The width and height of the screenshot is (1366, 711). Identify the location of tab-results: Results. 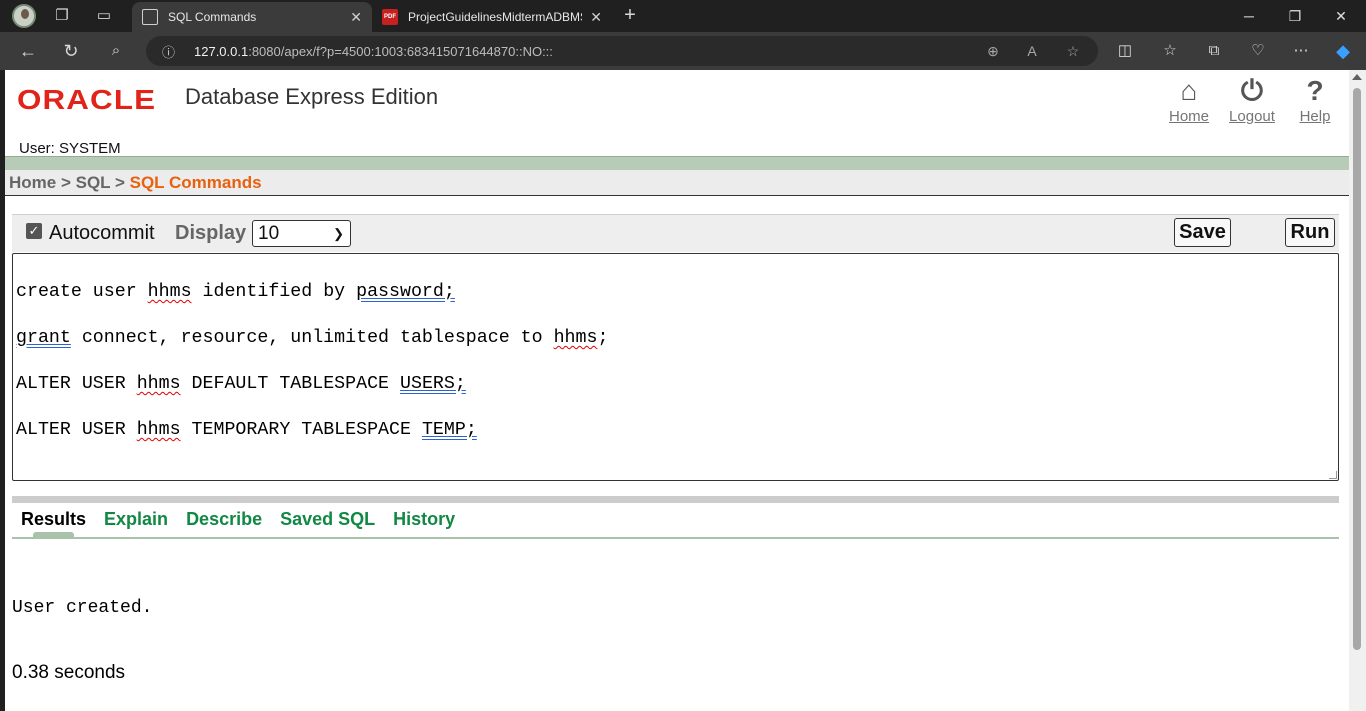
(53, 519).